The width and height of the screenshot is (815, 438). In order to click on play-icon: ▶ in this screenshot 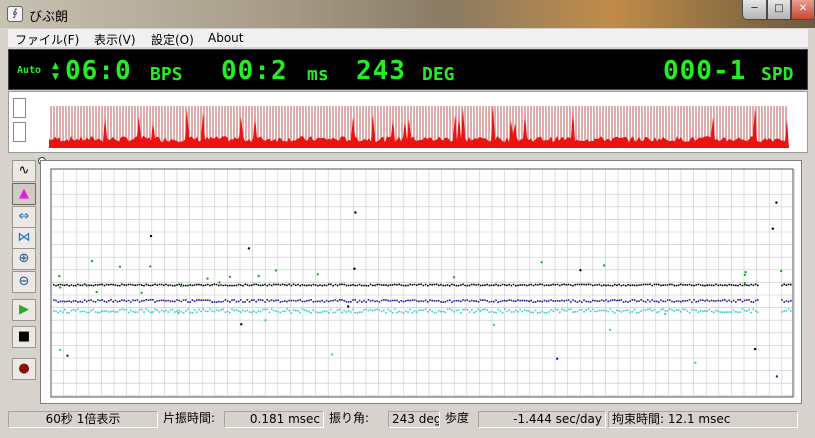, I will do `click(24, 310)`.